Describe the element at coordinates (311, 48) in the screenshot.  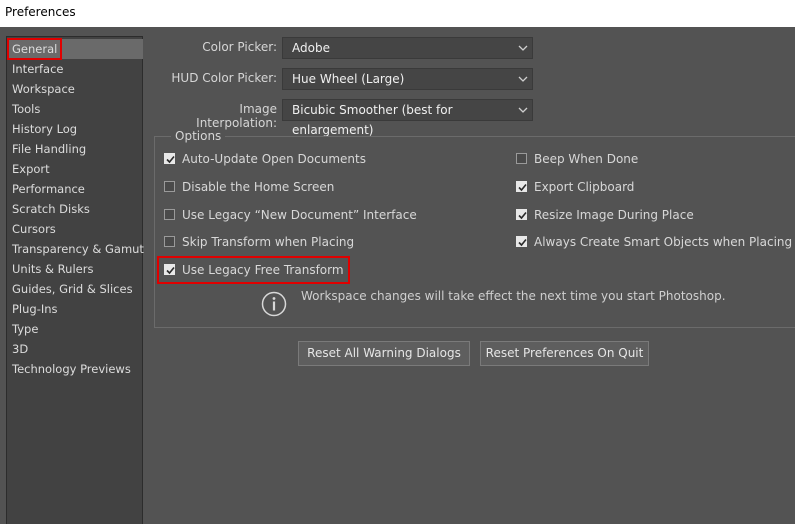
I see `color-picker-value: Adobe` at that location.